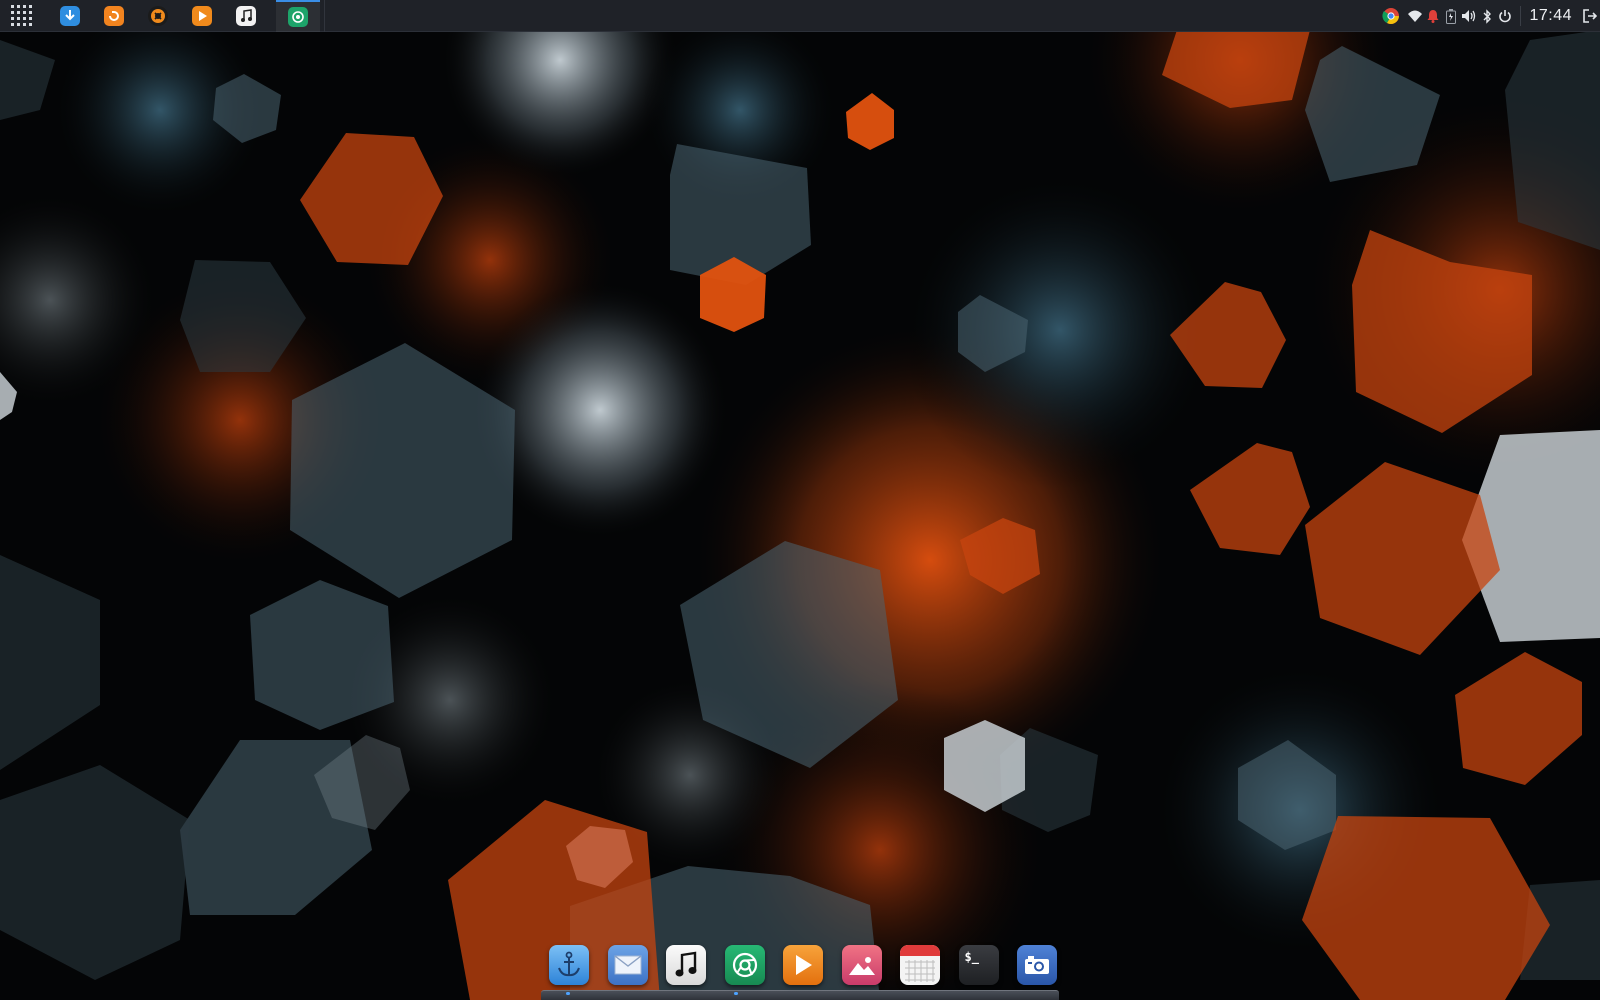 The image size is (1600, 1000). What do you see at coordinates (1505, 16) in the screenshot?
I see `power-icon` at bounding box center [1505, 16].